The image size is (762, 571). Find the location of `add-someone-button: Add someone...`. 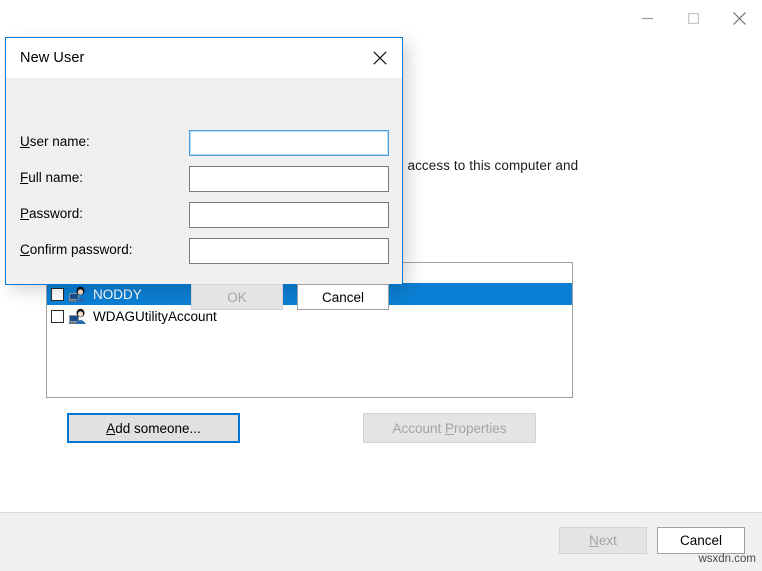

add-someone-button: Add someone... is located at coordinates (153, 428).